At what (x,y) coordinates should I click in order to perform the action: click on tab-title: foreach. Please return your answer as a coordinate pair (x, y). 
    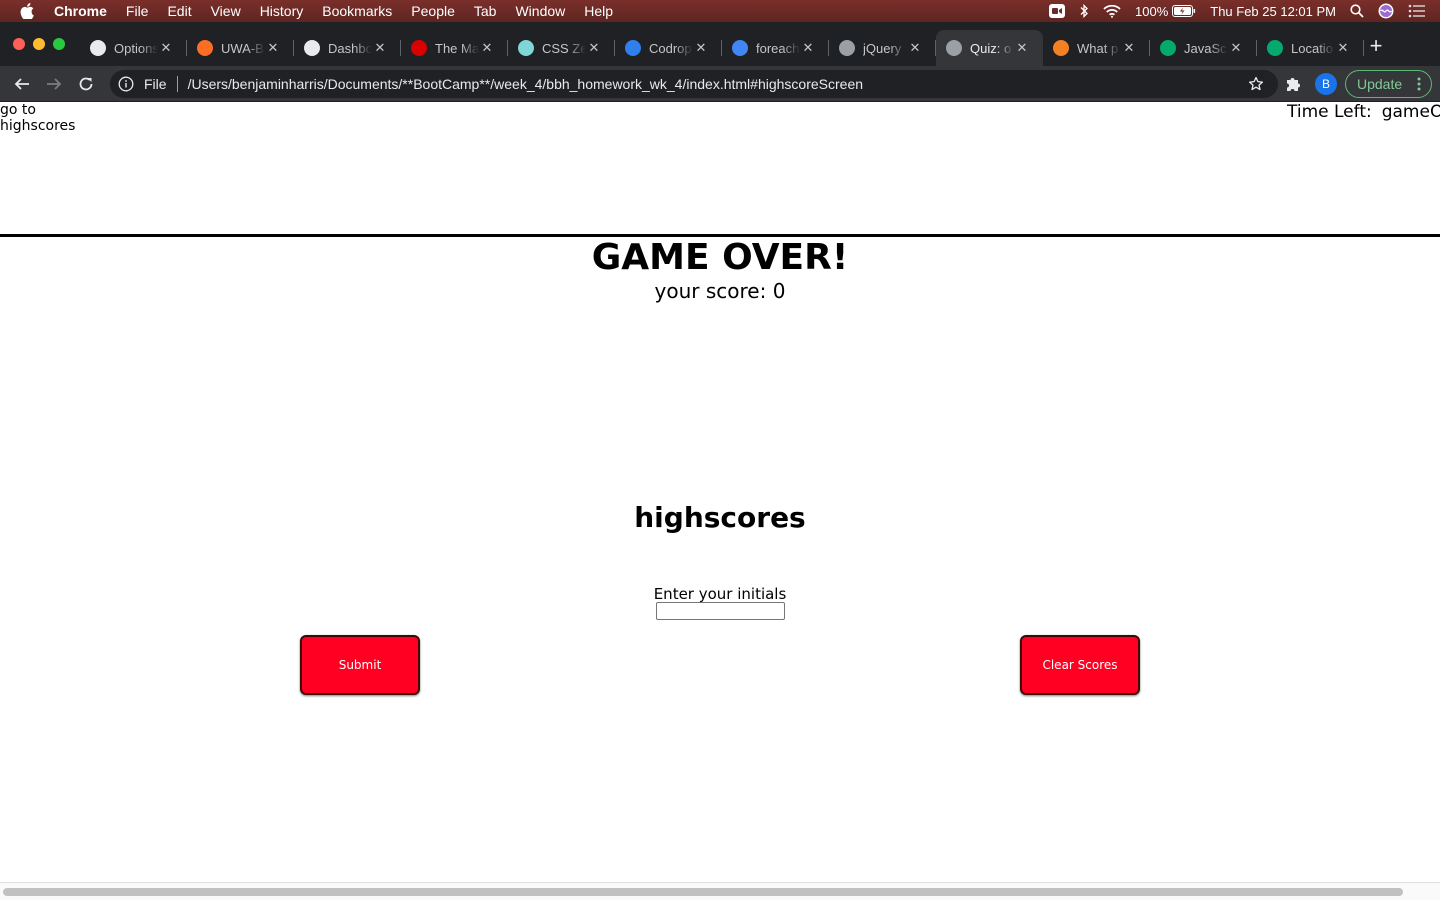
    Looking at the image, I should click on (778, 48).